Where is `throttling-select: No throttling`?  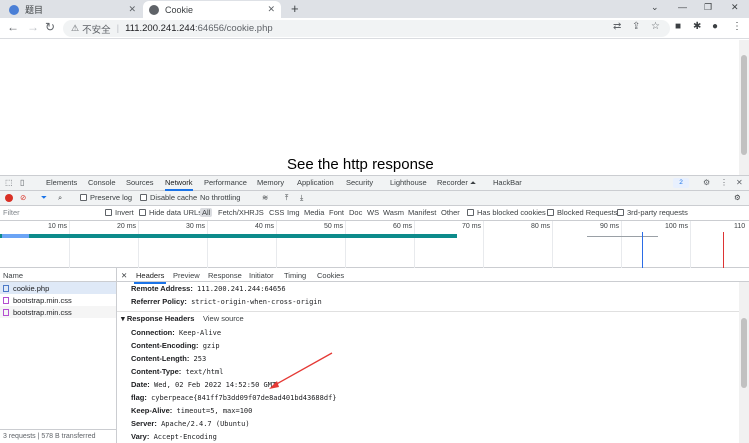 throttling-select: No throttling is located at coordinates (220, 197).